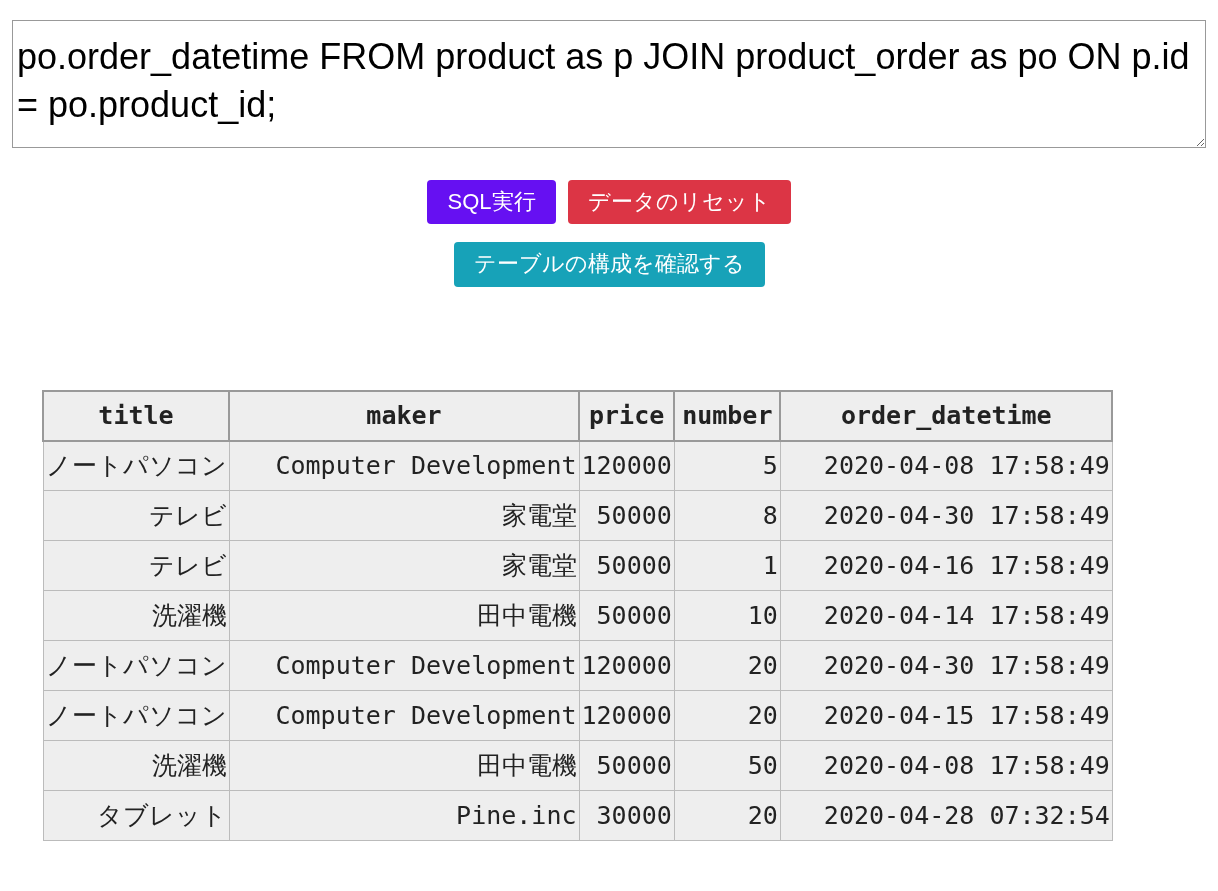 This screenshot has width=1218, height=891. I want to click on table-cell: 10, so click(727, 615).